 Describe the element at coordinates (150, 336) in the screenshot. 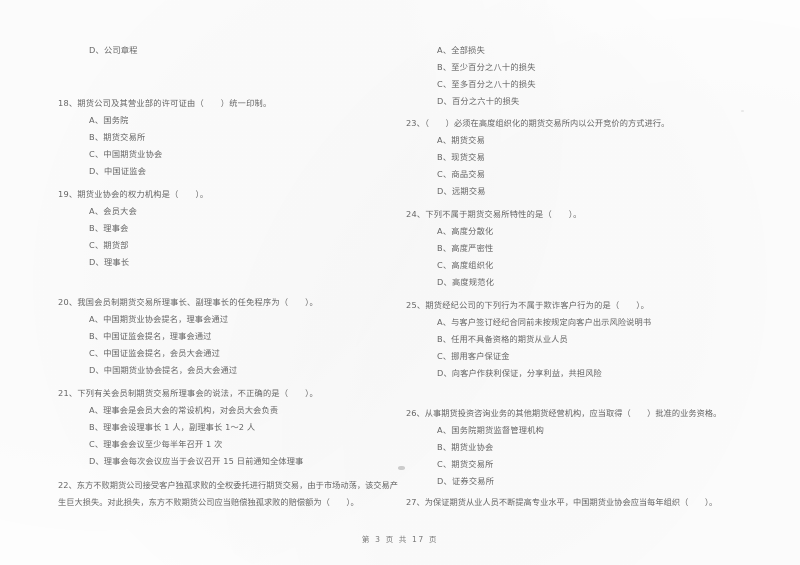

I see `option-item: B、中国证监会提名，理事会通过` at that location.